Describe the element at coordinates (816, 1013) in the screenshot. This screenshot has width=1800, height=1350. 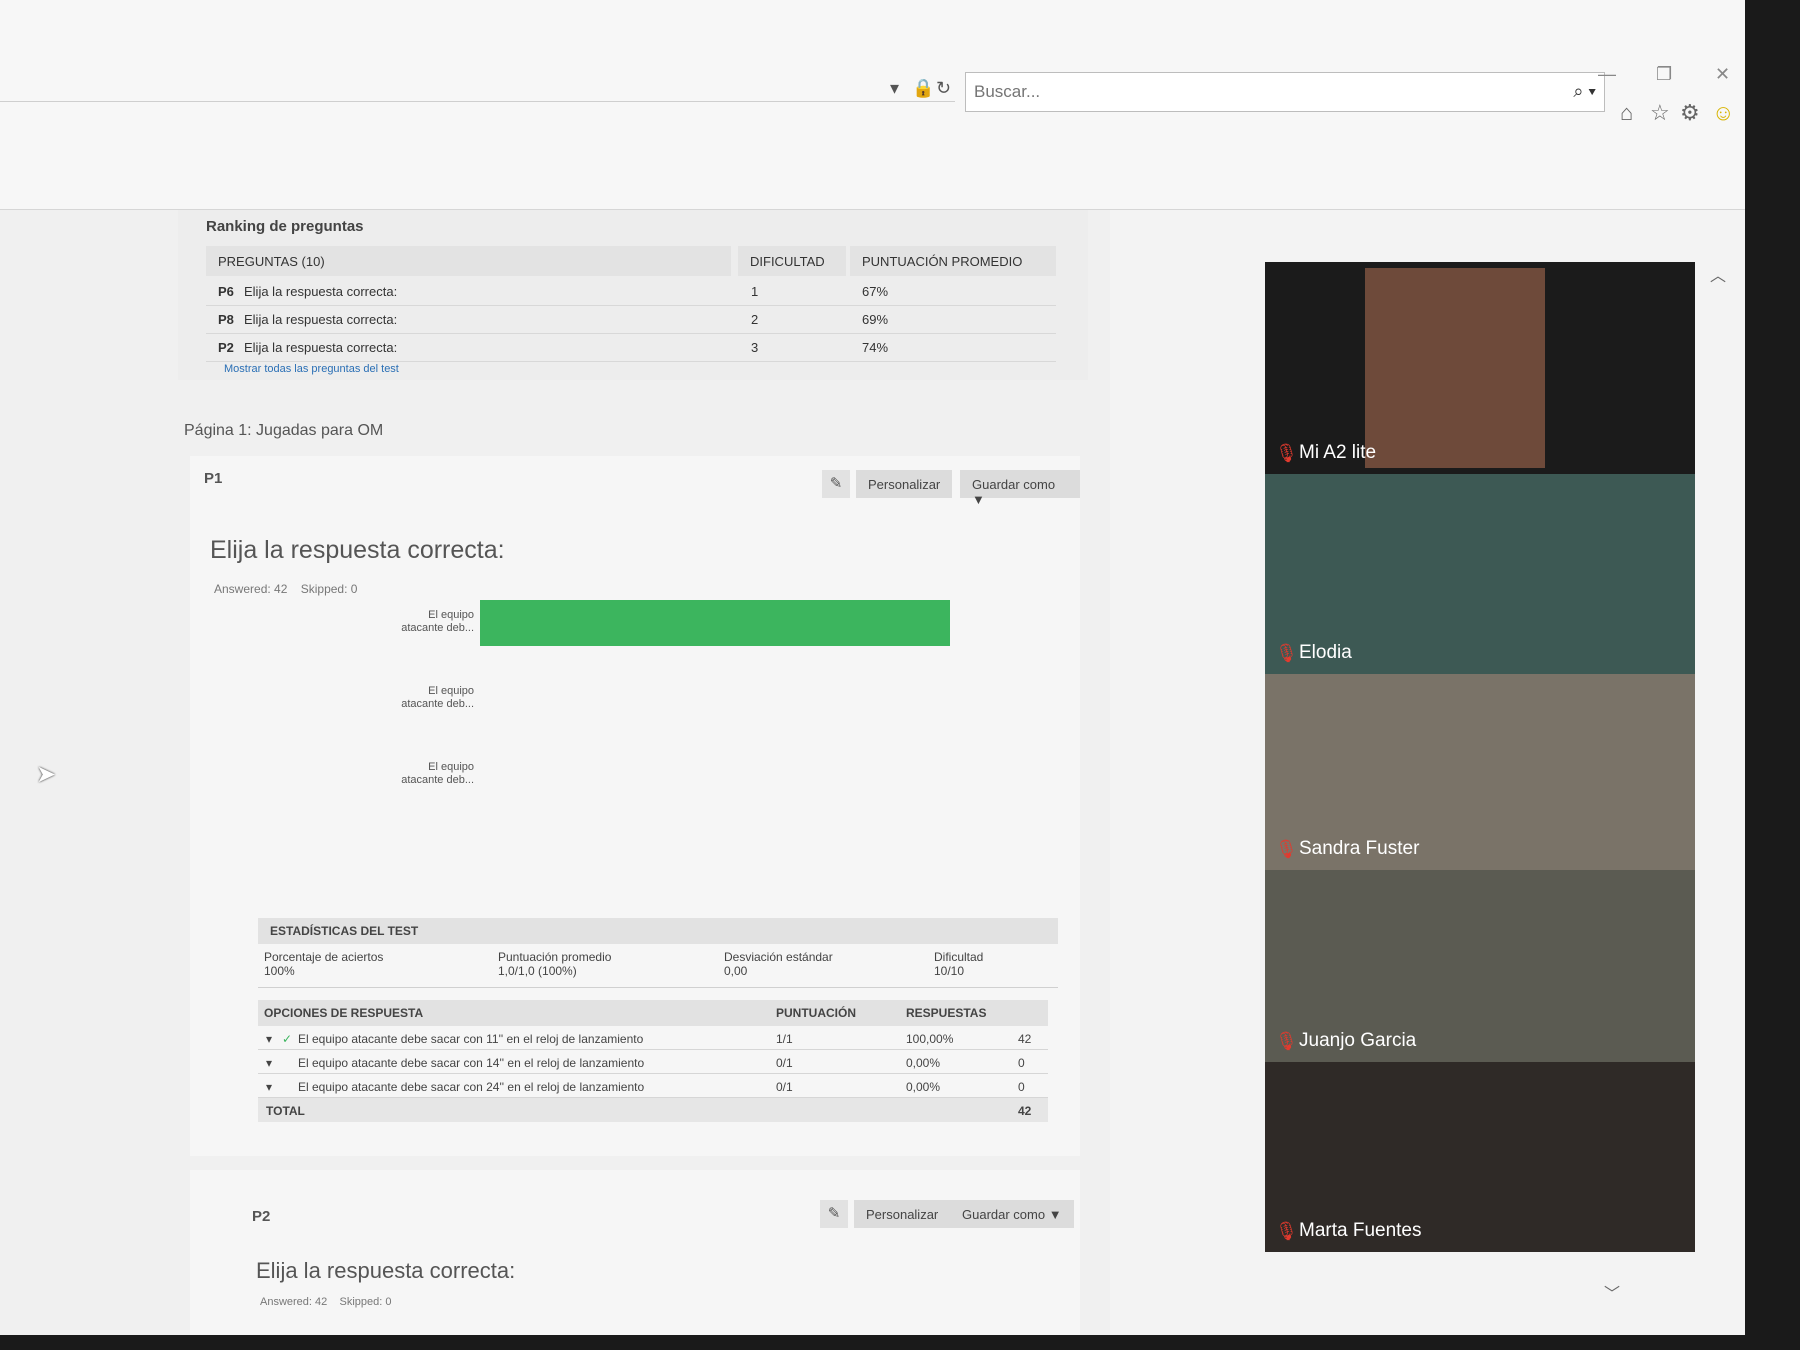
I see `column-score: PUNTUACIÓN` at that location.